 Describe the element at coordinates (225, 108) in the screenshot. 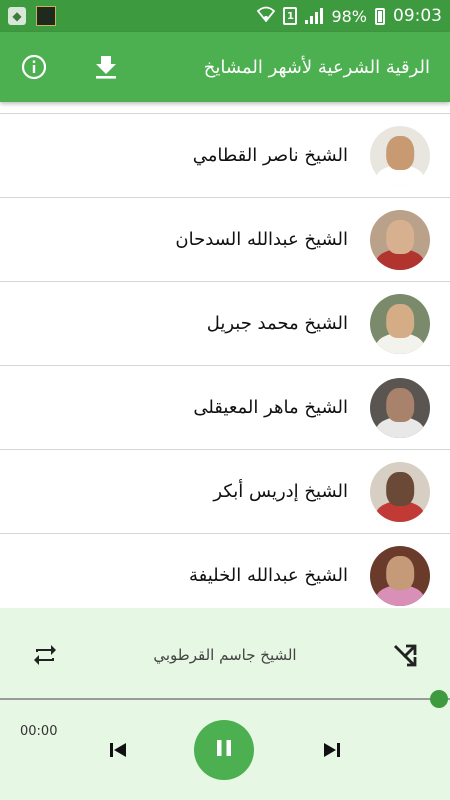

I see `list-item-partial` at that location.